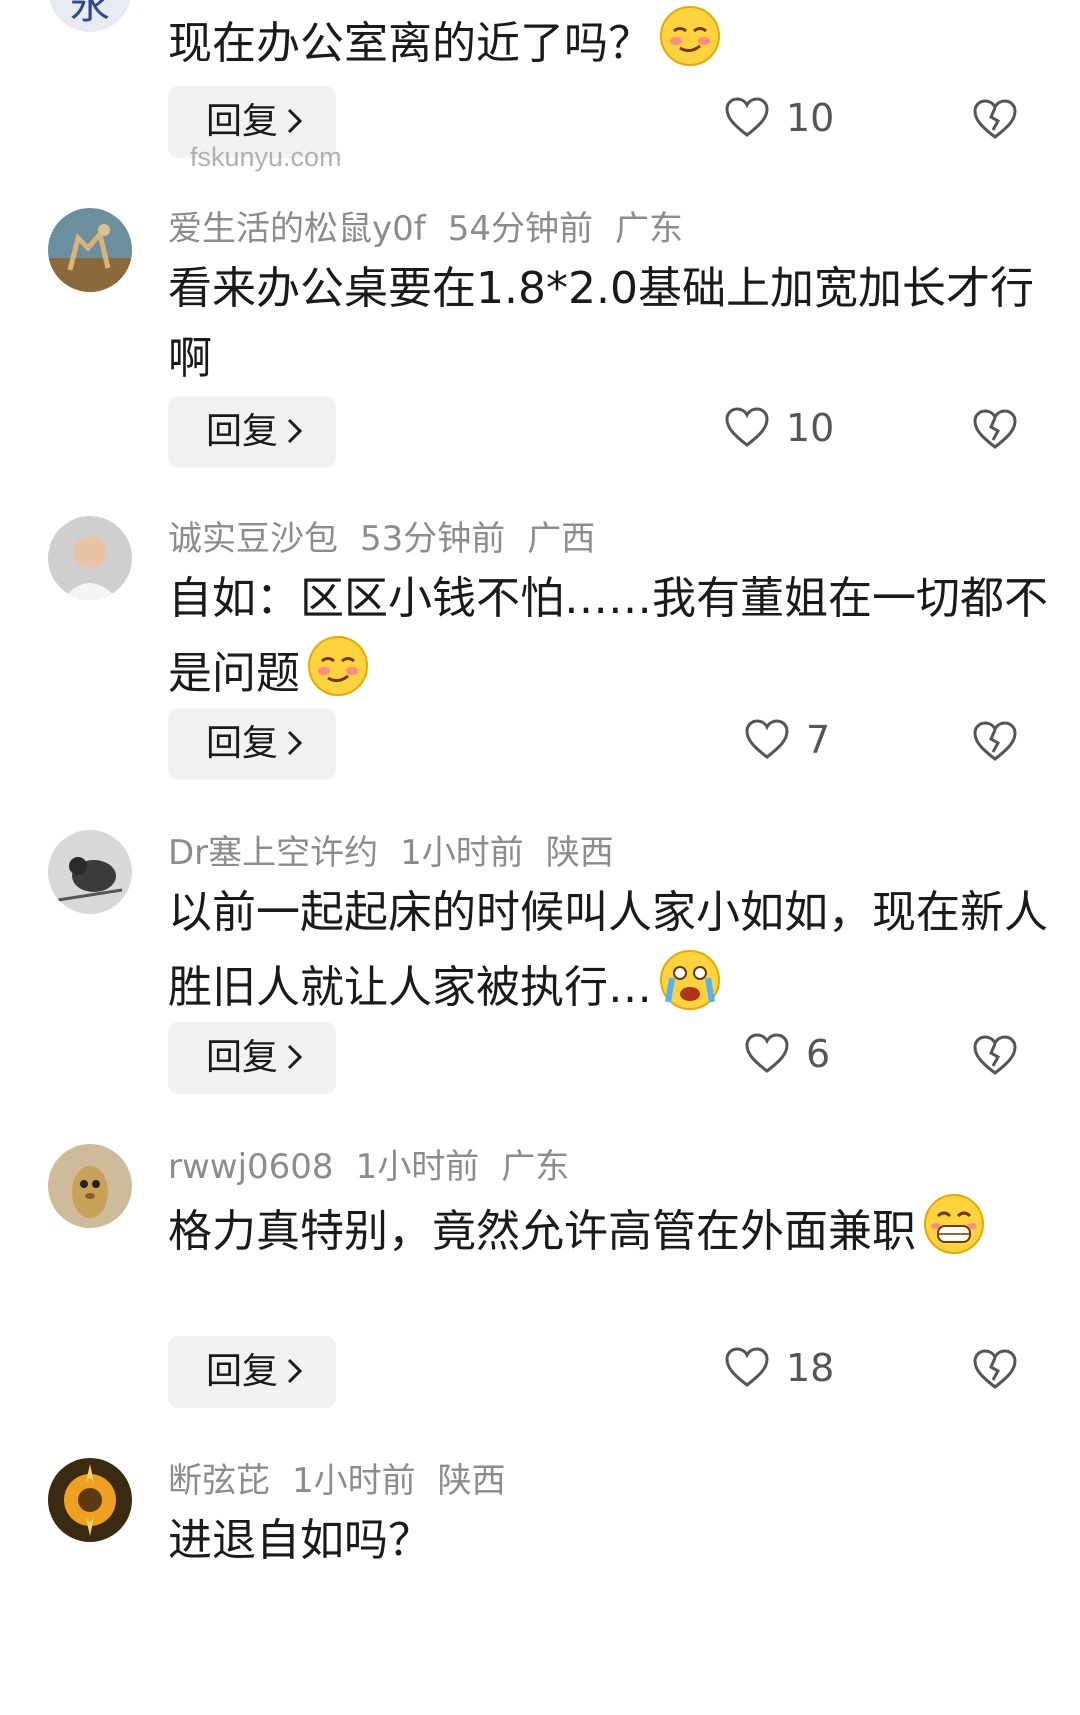  What do you see at coordinates (561, 539) in the screenshot?
I see `region: 广西` at bounding box center [561, 539].